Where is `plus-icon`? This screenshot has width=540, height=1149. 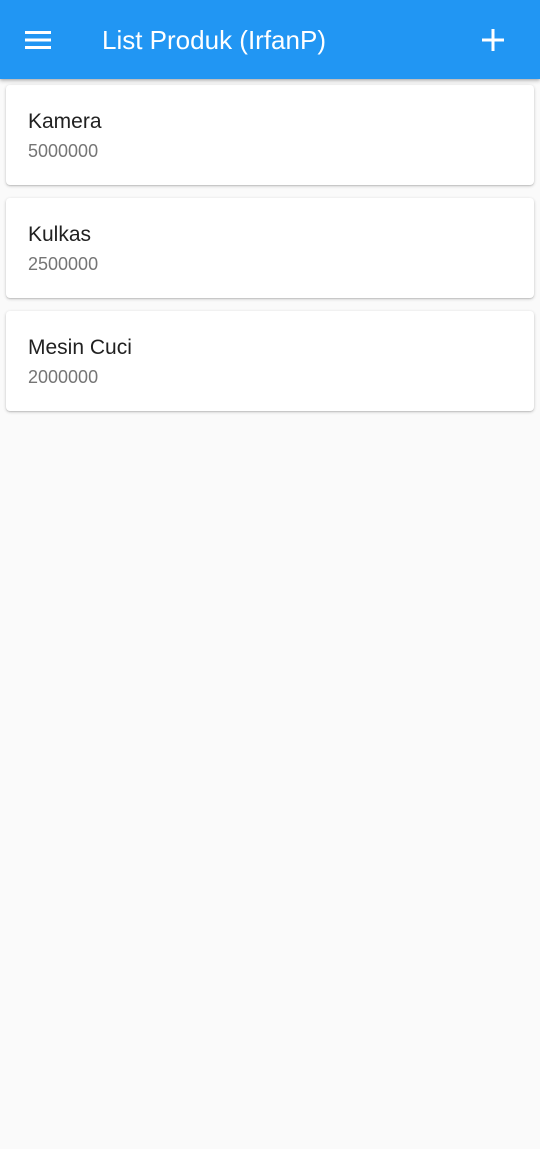
plus-icon is located at coordinates (493, 40).